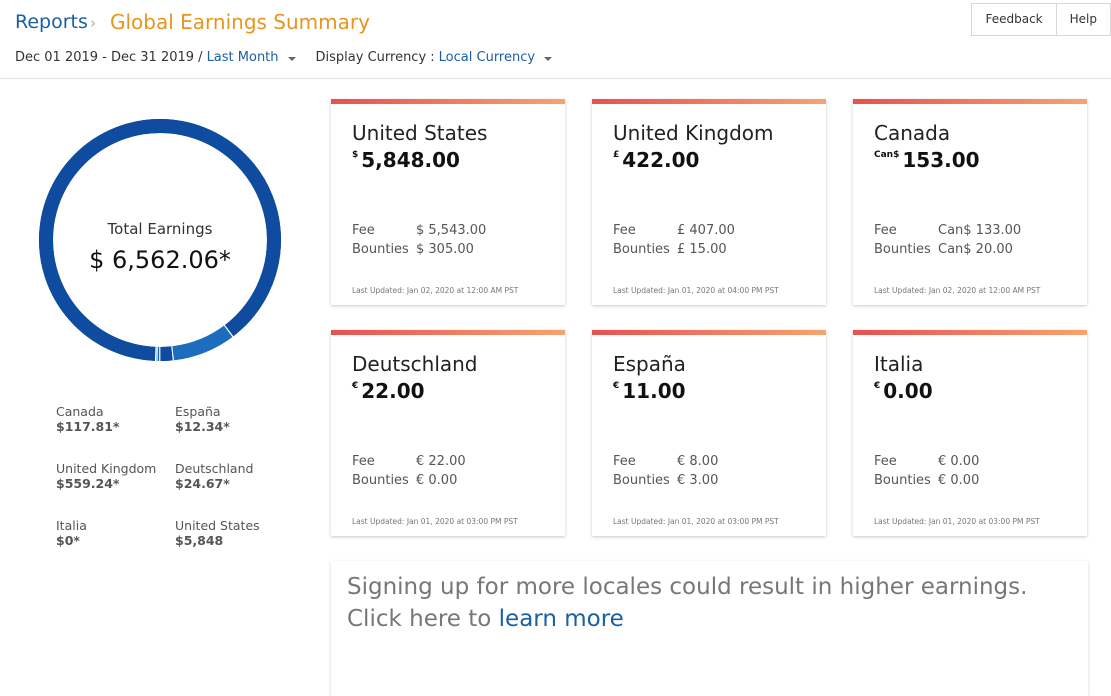  I want to click on legend-item-united-states: United States $5,848, so click(217, 533).